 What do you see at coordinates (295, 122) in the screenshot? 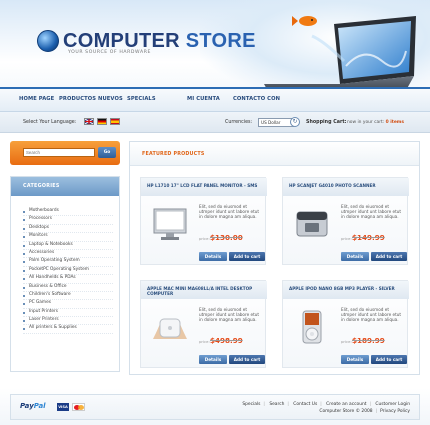
I see `cart-icon: ↻` at bounding box center [295, 122].